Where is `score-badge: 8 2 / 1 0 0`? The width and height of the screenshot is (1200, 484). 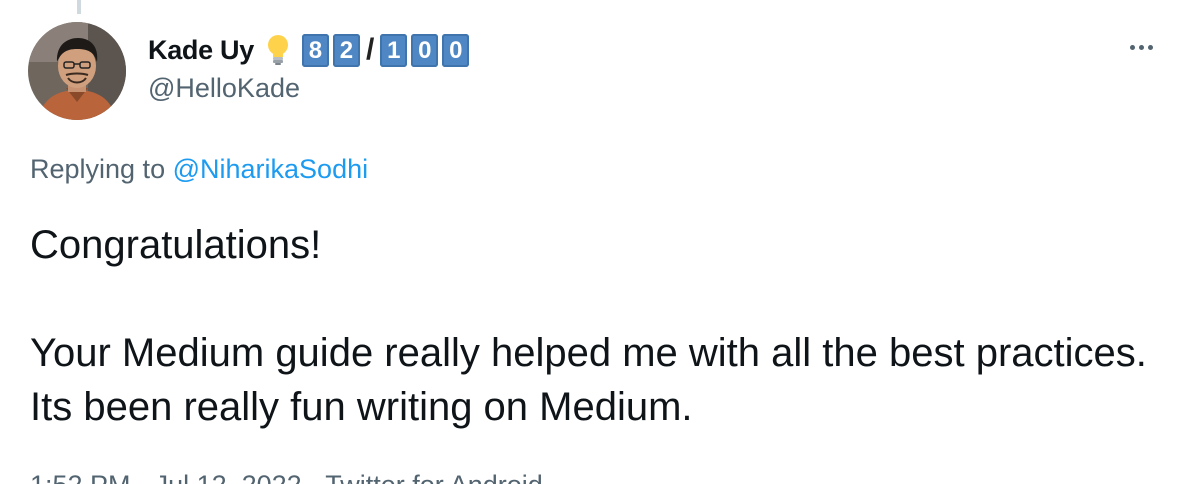
score-badge: 8 2 / 1 0 0 is located at coordinates (385, 50).